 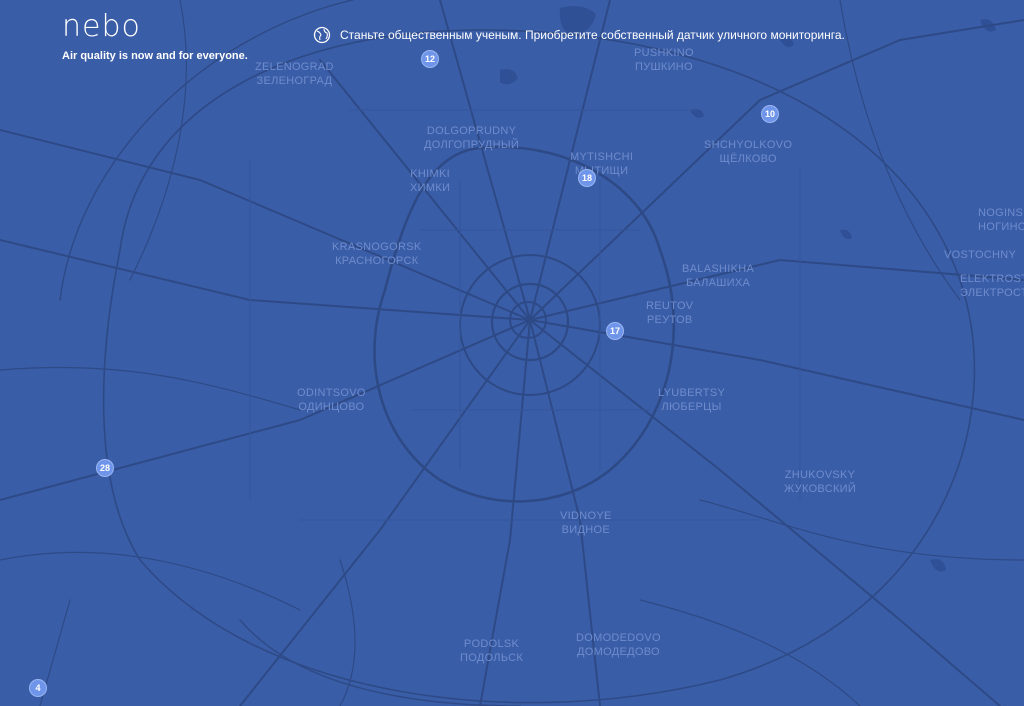 What do you see at coordinates (618, 645) in the screenshot?
I see `city-label-domodedovo: DOMODEDOVO ДОМОДЕДОВО` at bounding box center [618, 645].